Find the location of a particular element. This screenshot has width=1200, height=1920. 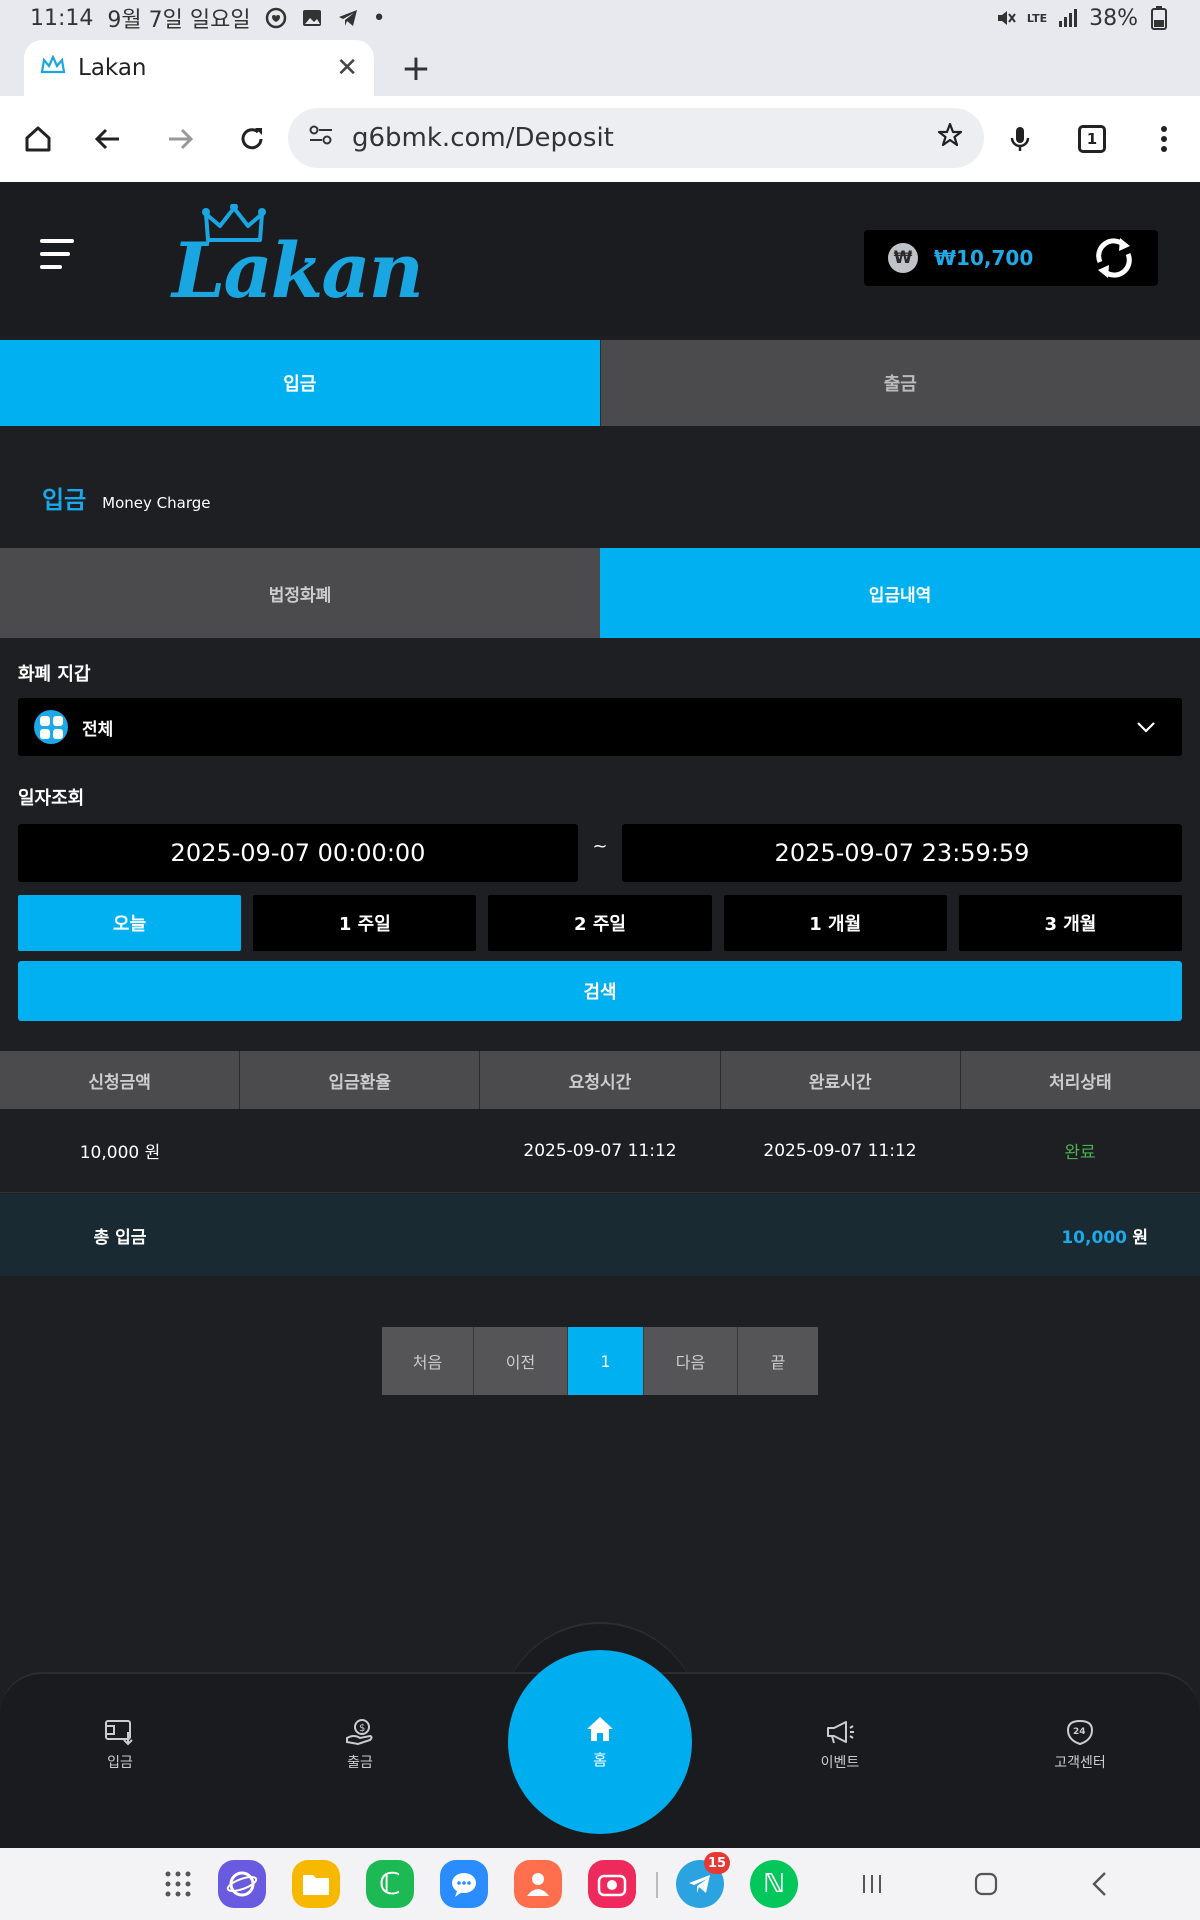

nav-support: 24 고객센터 is located at coordinates (1080, 1745).